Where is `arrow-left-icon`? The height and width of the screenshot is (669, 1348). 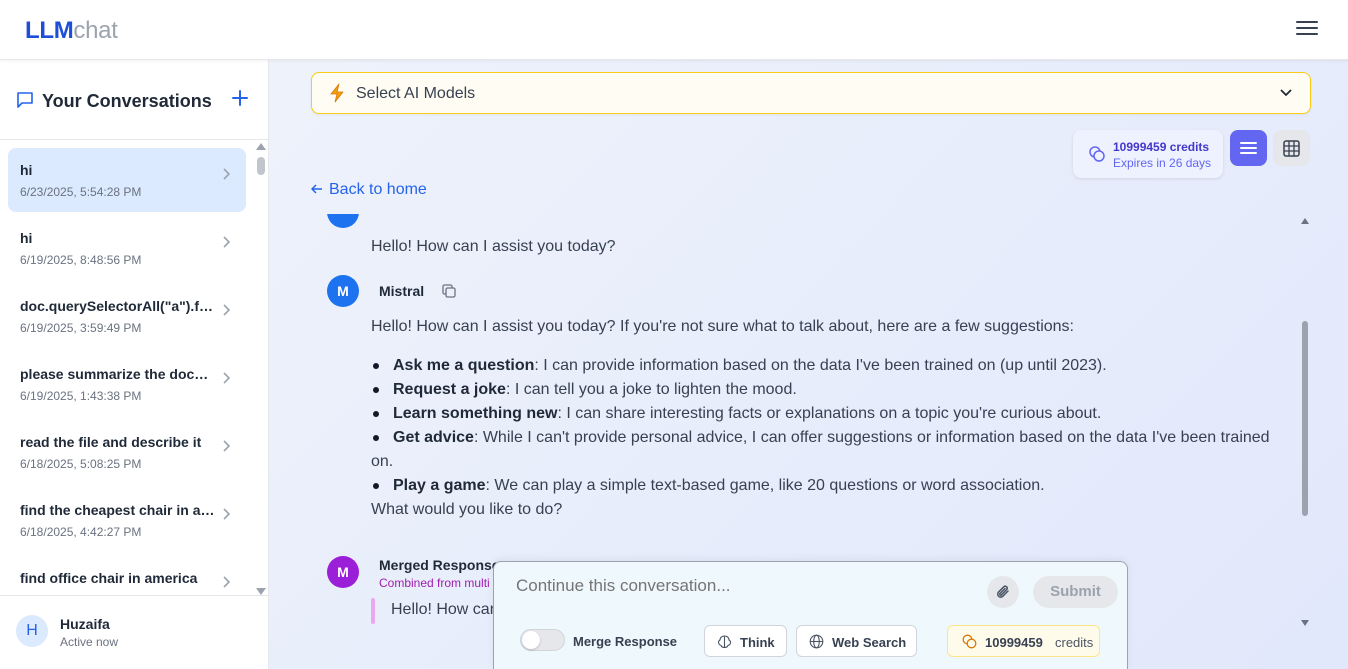
arrow-left-icon is located at coordinates (316, 189).